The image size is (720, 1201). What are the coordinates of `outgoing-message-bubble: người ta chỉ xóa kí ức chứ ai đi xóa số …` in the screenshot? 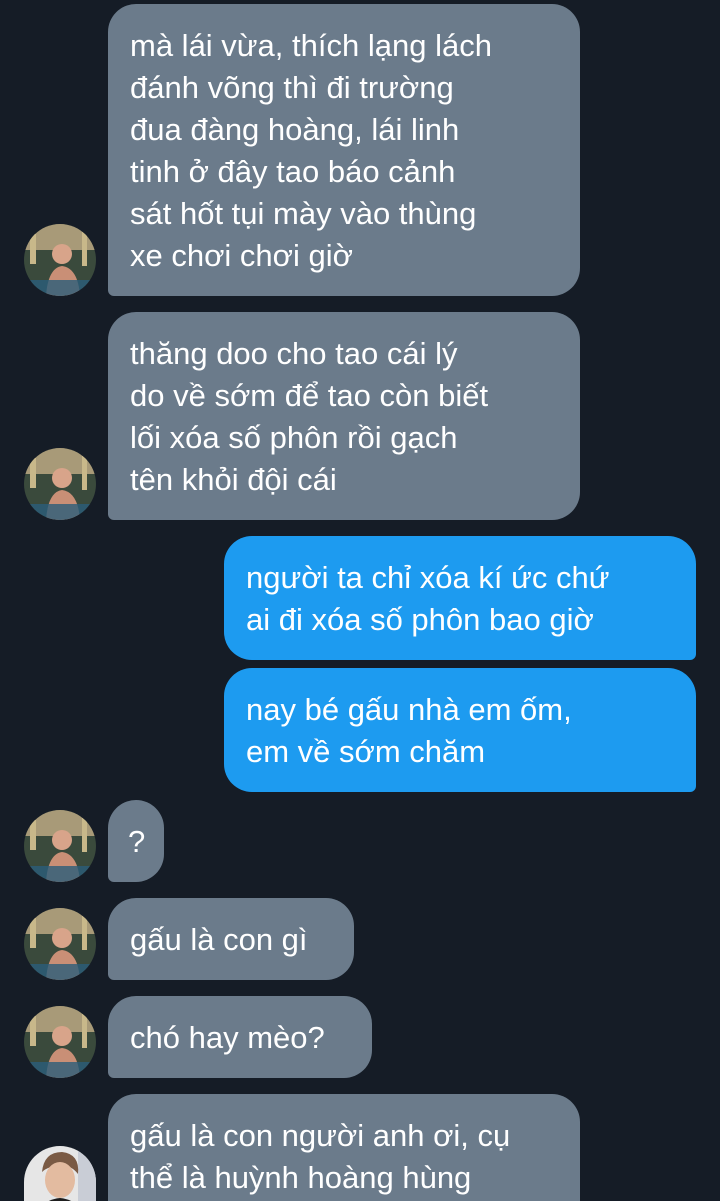 It's located at (460, 598).